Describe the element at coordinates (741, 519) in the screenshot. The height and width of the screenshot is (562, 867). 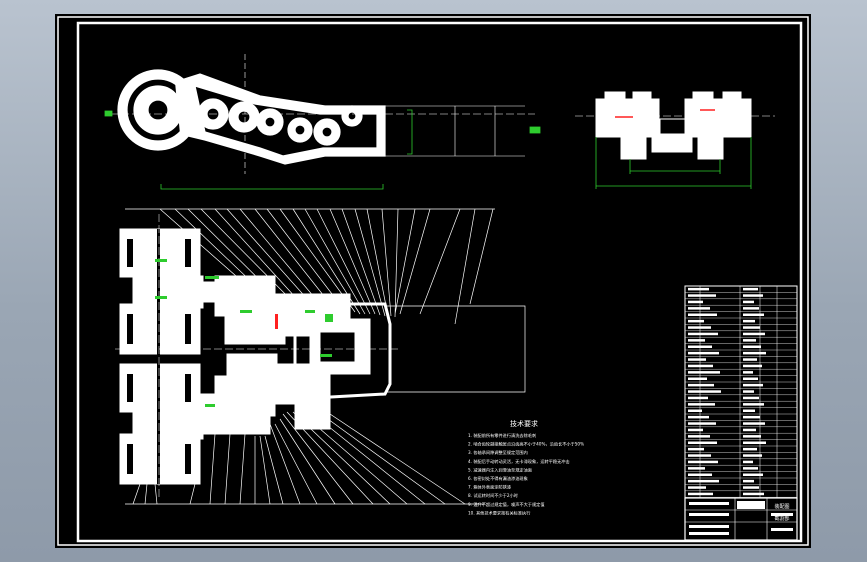
I see `title-block: 装配图 截割部` at that location.